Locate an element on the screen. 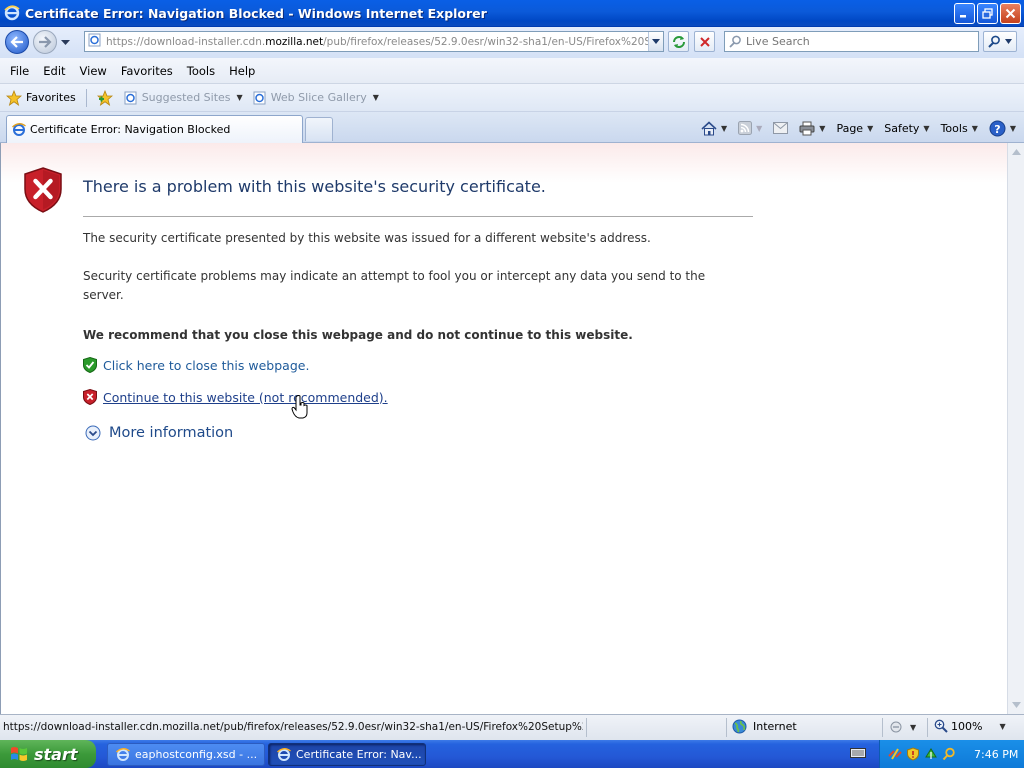 This screenshot has height=768, width=1024. close-webpage-action: Click here to close this webpage. is located at coordinates (196, 365).